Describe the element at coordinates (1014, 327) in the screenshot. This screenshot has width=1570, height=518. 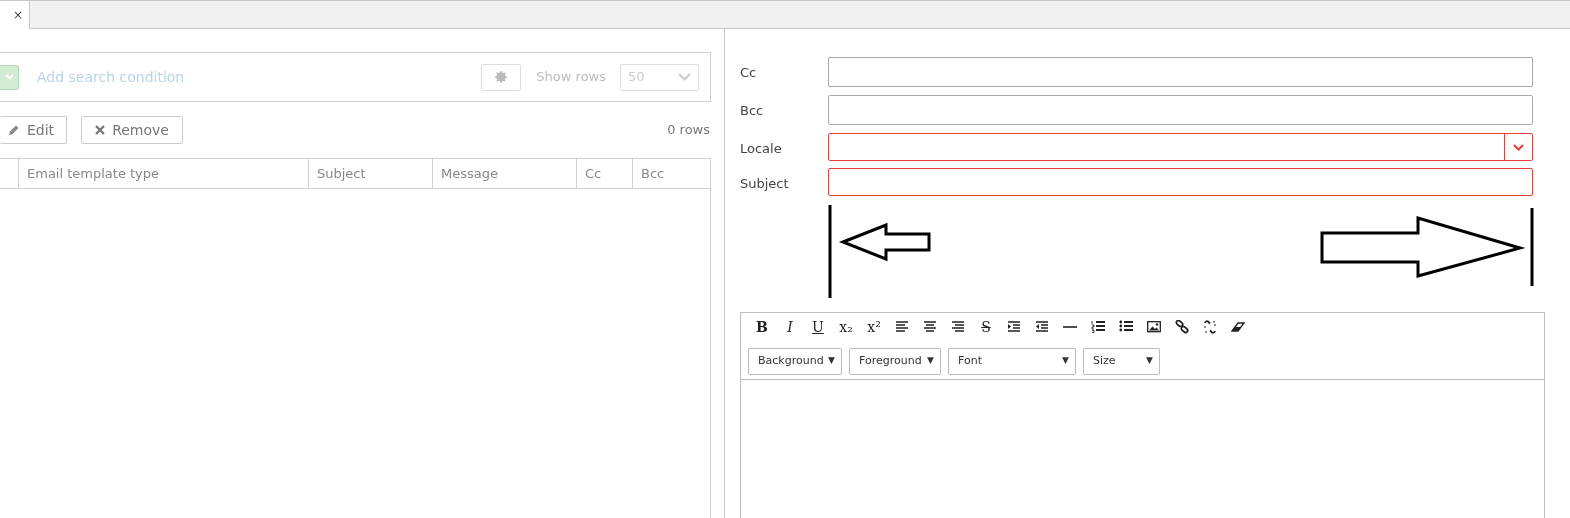
I see `indent-icon` at that location.